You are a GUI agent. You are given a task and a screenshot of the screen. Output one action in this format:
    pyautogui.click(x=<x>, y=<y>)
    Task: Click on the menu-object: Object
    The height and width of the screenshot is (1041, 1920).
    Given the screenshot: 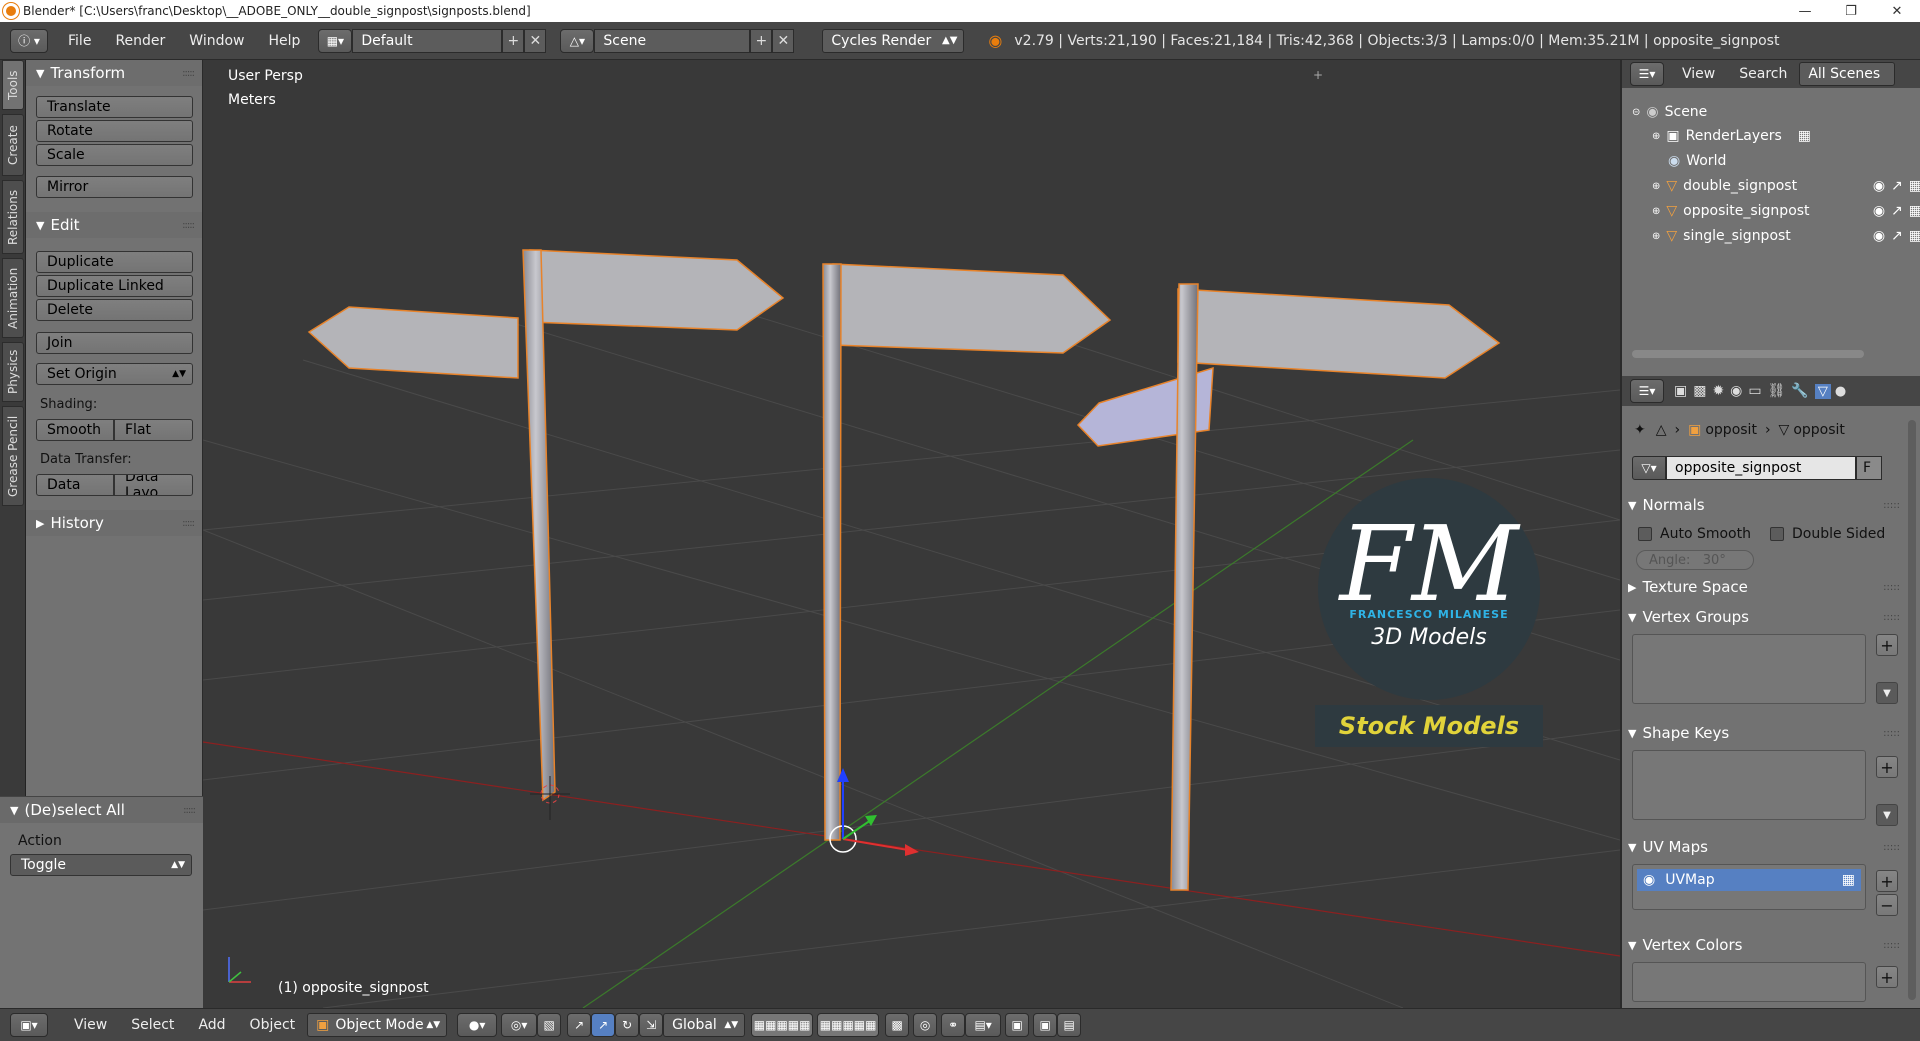 What is the action you would take?
    pyautogui.click(x=273, y=1025)
    